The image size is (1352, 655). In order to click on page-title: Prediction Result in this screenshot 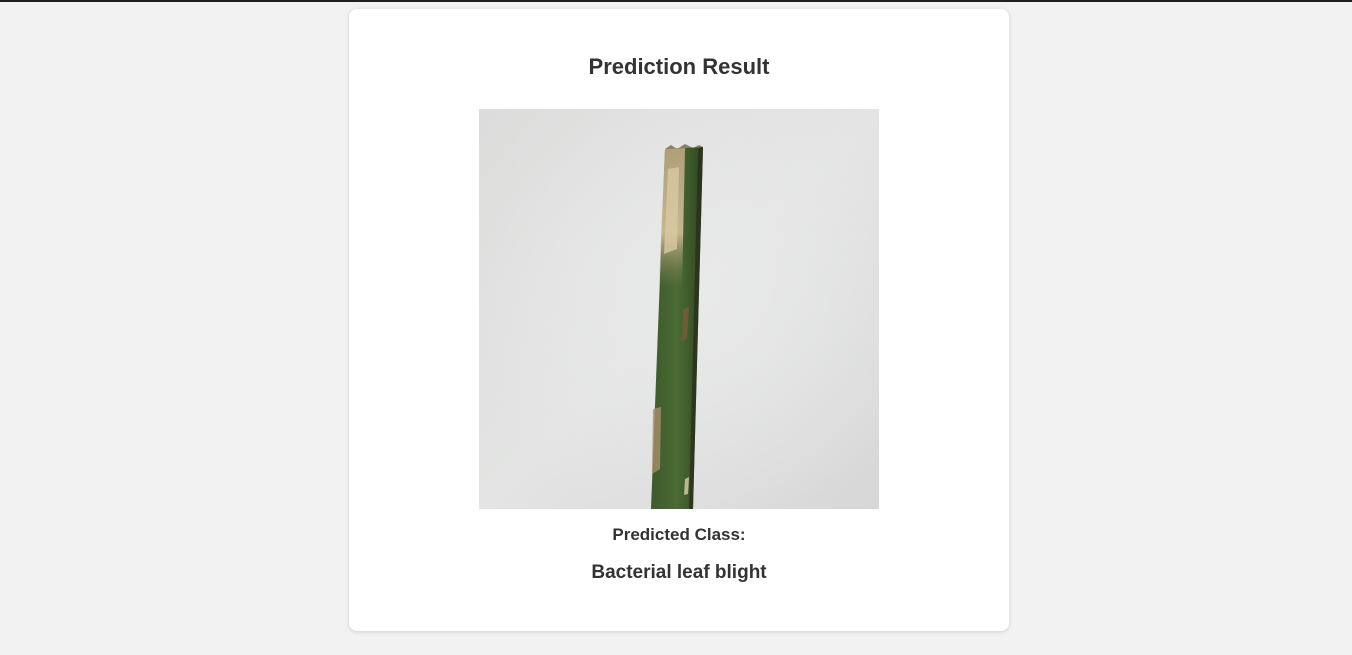, I will do `click(679, 66)`.